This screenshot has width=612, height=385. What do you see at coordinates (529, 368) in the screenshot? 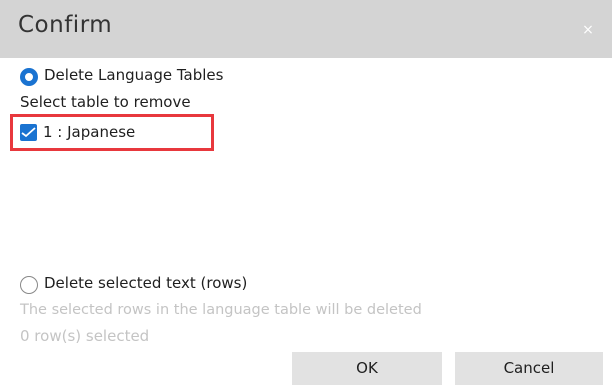
I see `cancel-button: Cancel` at bounding box center [529, 368].